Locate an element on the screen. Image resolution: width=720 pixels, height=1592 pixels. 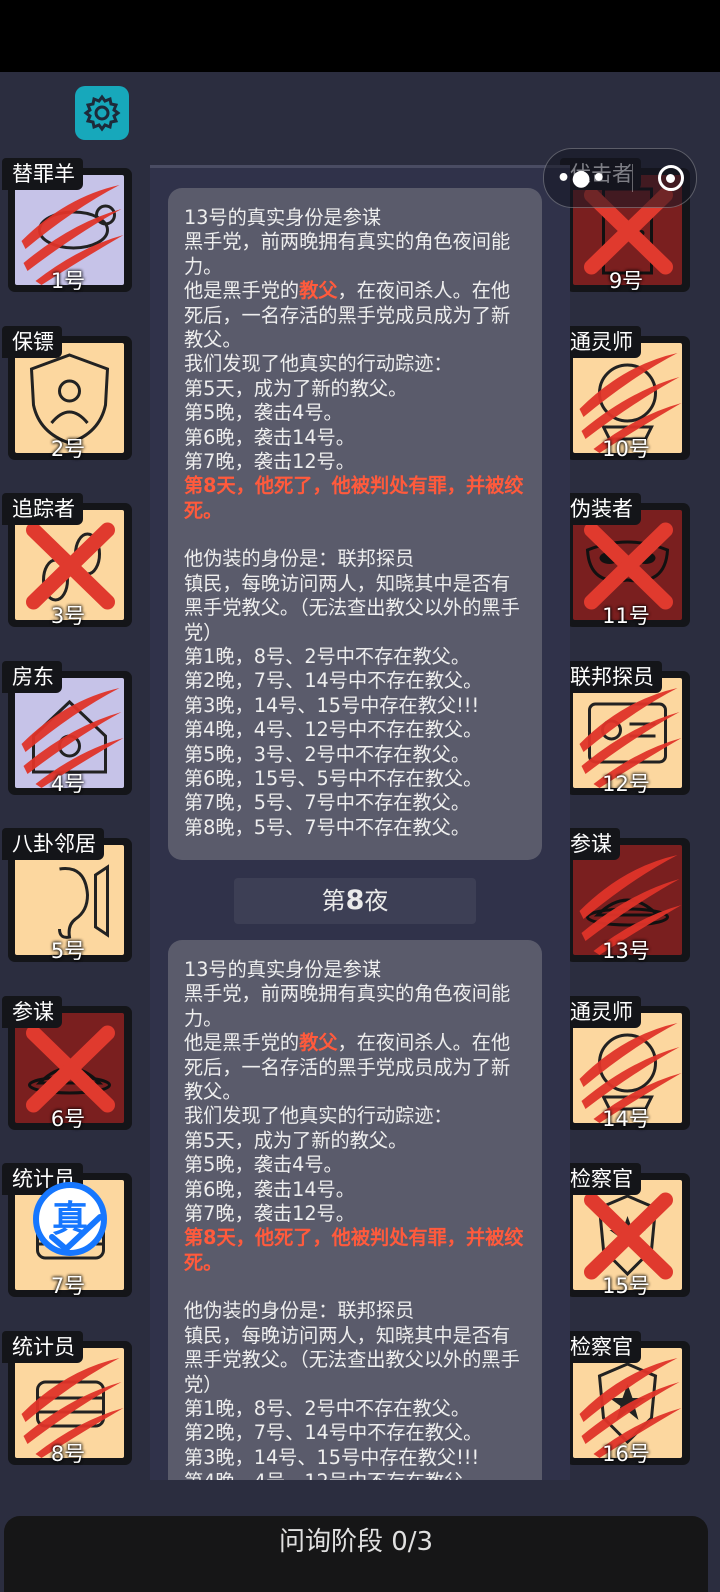
player-card: 替罪羊 1号 is located at coordinates (68, 225).